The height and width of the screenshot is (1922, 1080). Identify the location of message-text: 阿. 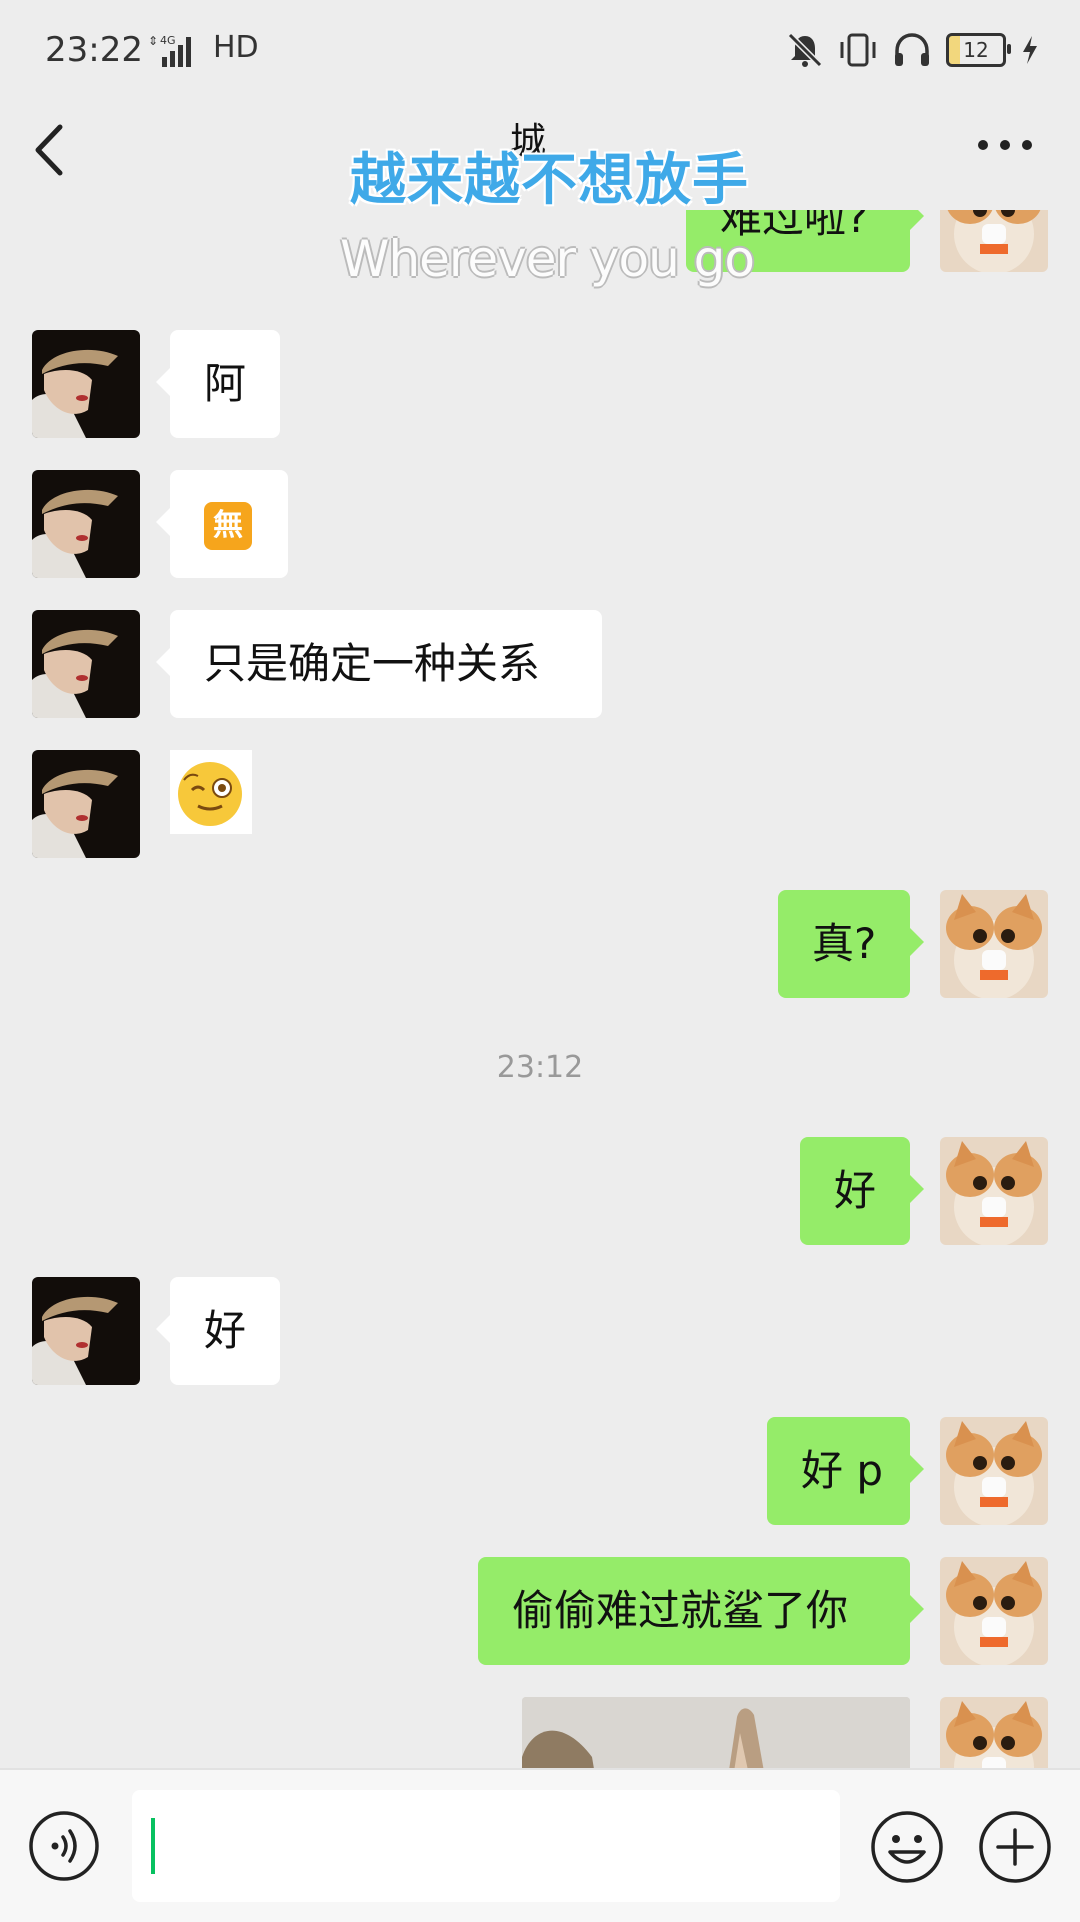
(225, 383).